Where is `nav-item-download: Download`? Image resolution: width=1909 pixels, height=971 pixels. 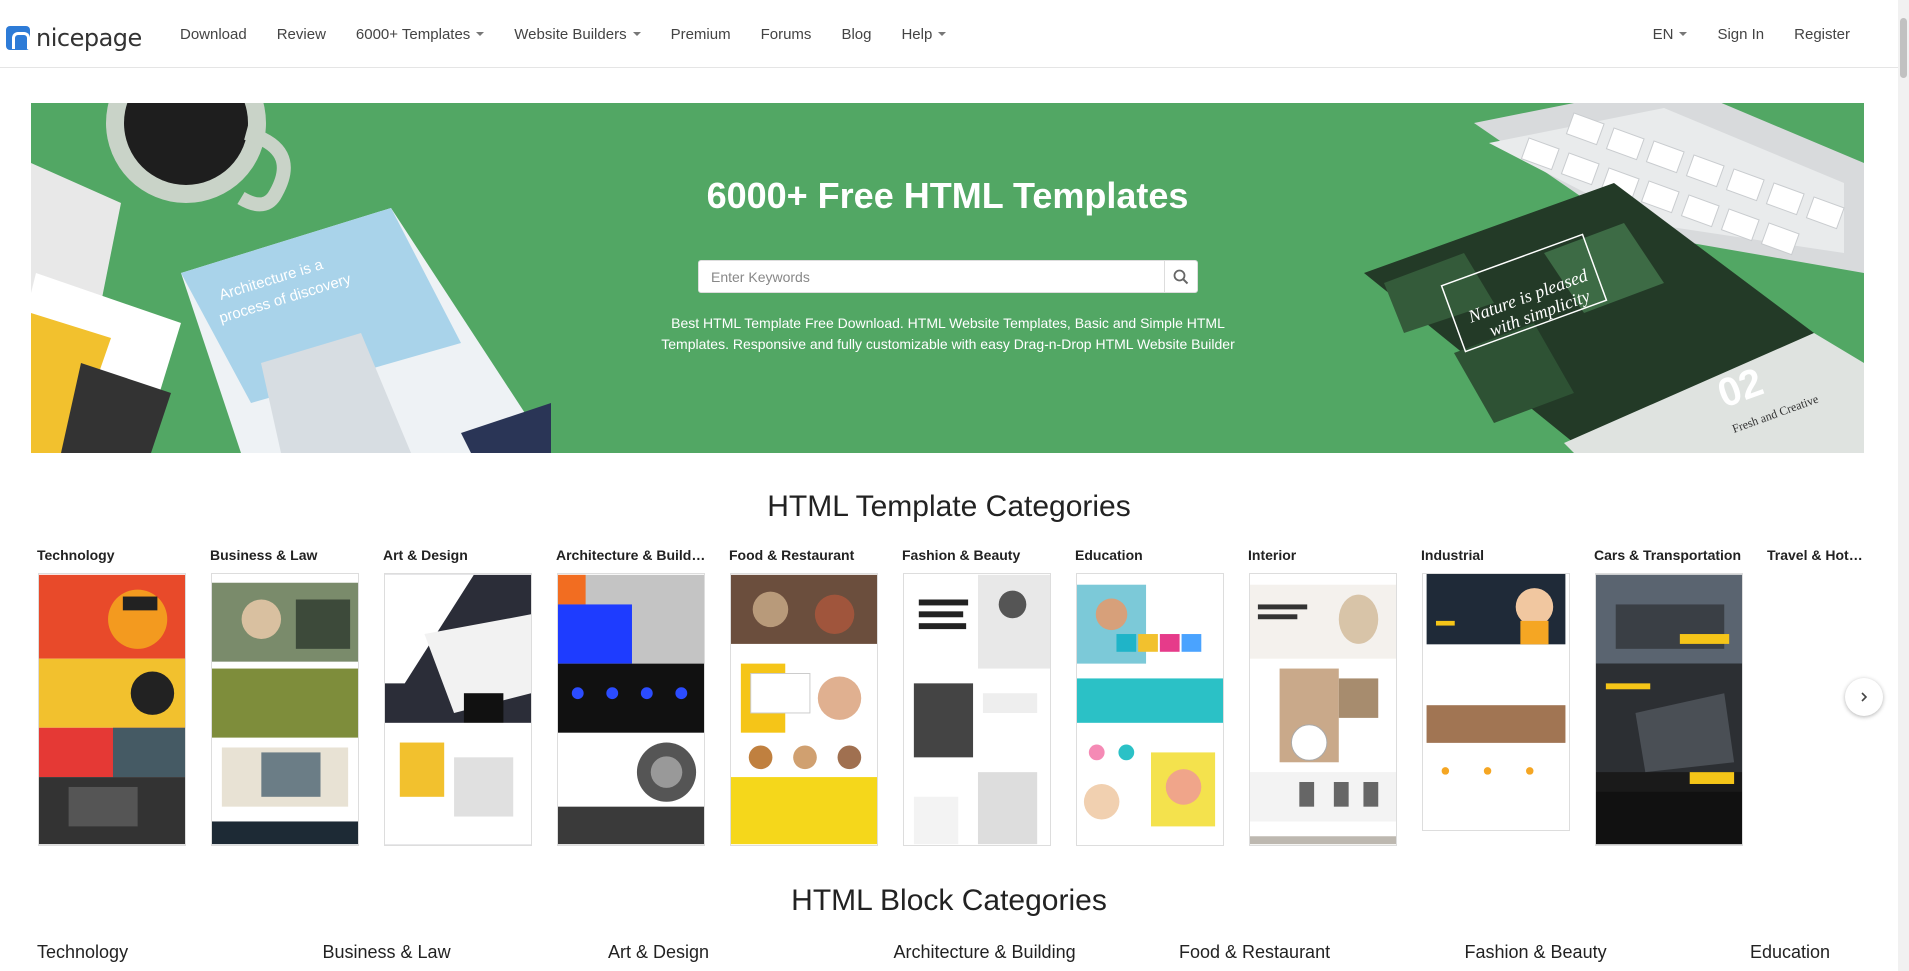 nav-item-download: Download is located at coordinates (213, 34).